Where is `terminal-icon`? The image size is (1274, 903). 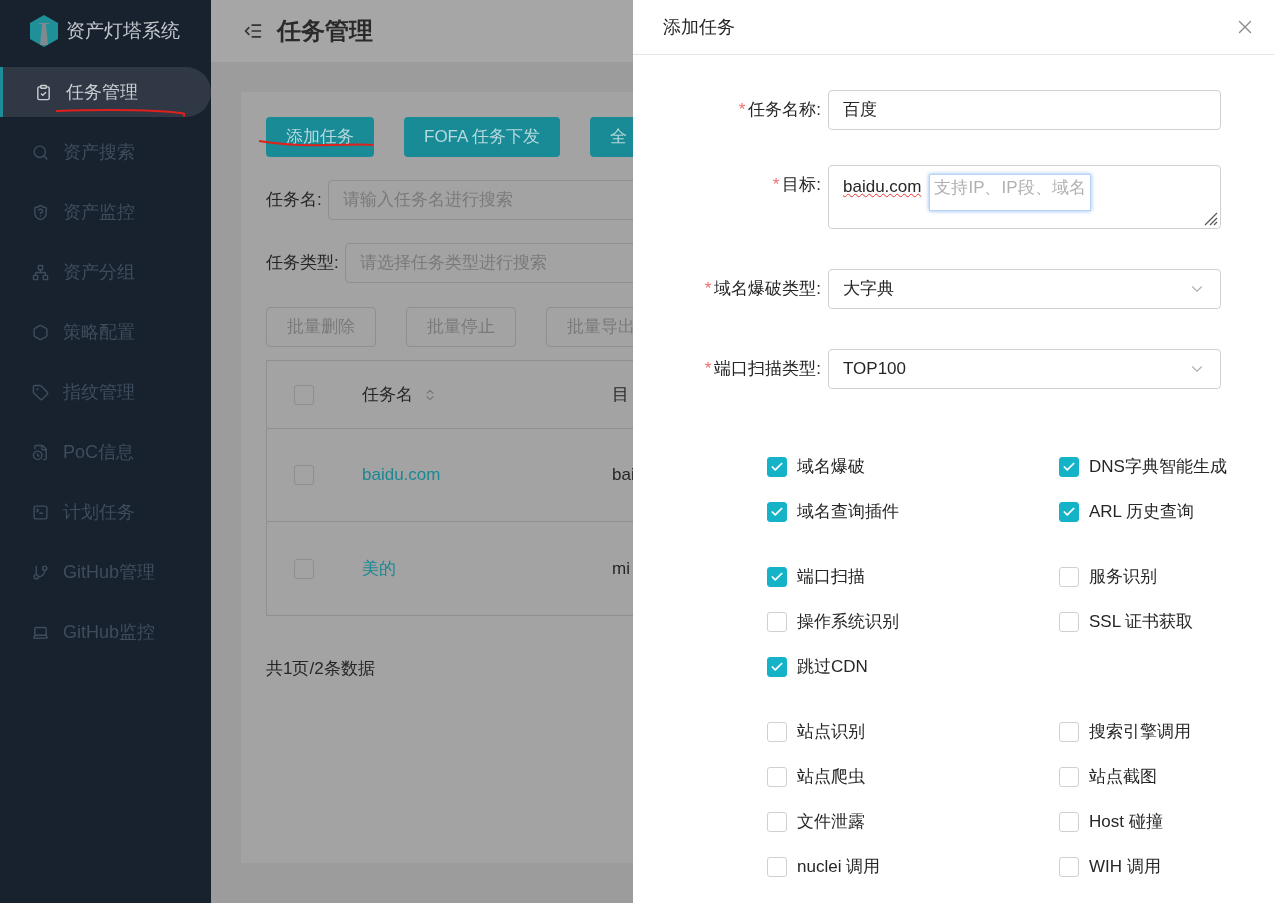
terminal-icon is located at coordinates (40, 512).